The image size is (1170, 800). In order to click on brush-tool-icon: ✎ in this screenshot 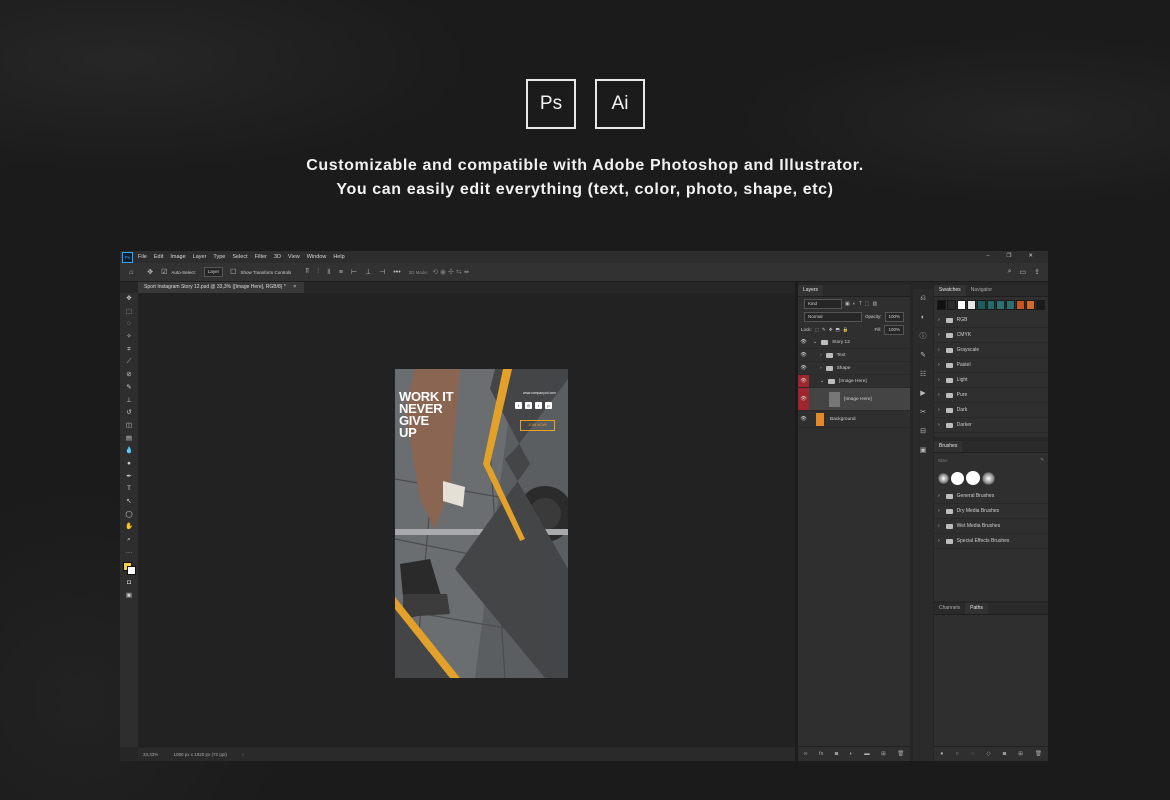, I will do `click(129, 388)`.